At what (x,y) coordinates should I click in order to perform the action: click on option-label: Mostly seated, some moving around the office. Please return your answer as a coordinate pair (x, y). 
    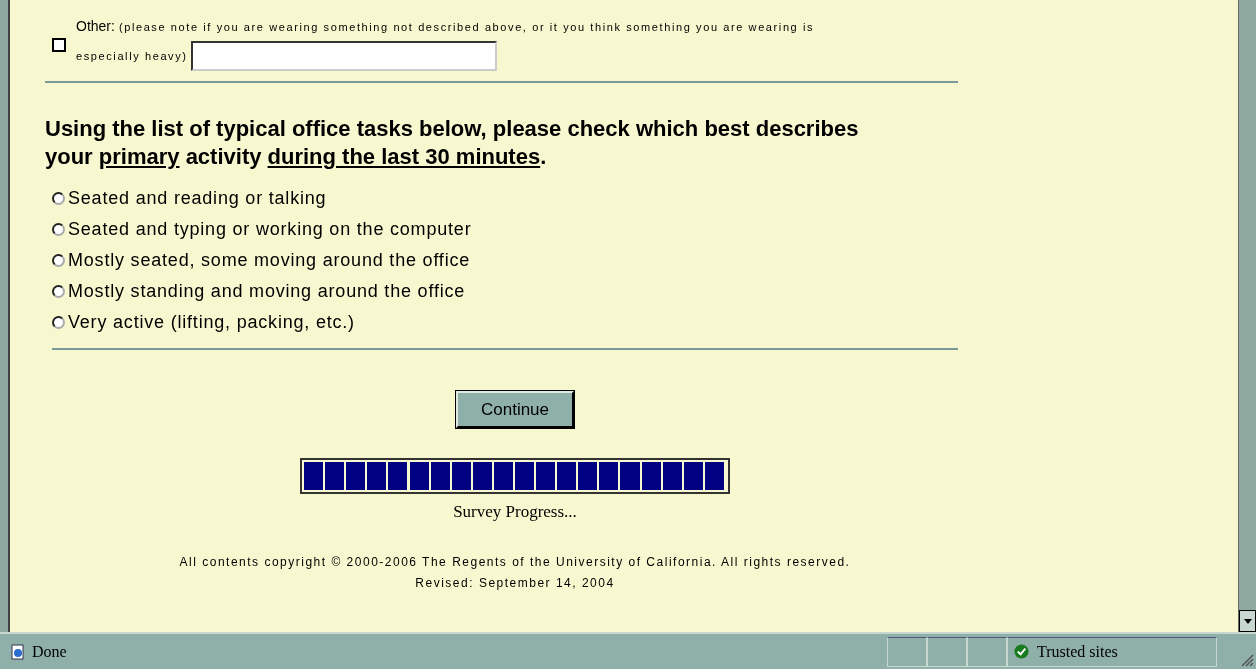
    Looking at the image, I should click on (269, 260).